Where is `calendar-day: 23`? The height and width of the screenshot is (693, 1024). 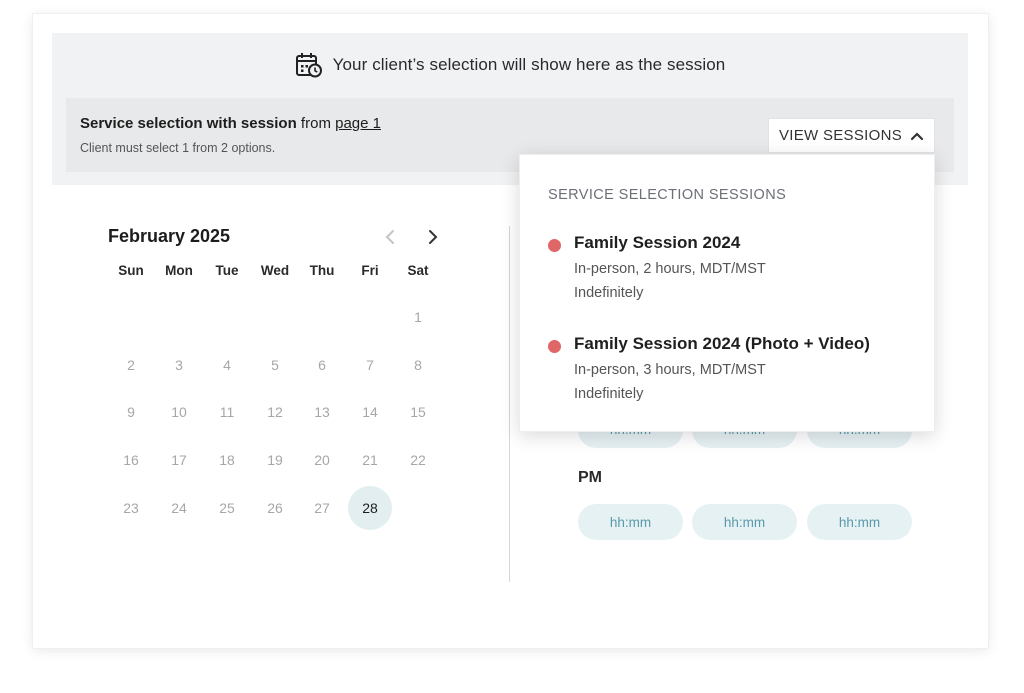
calendar-day: 23 is located at coordinates (131, 508).